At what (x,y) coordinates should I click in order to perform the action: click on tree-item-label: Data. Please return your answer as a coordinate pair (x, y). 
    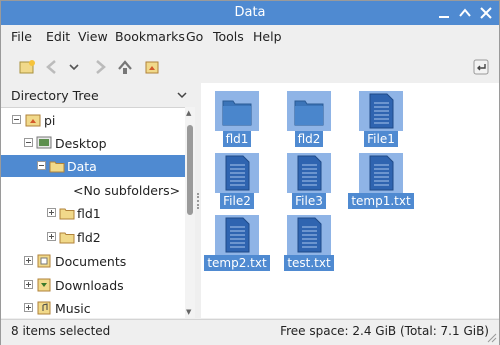
    Looking at the image, I should click on (82, 166).